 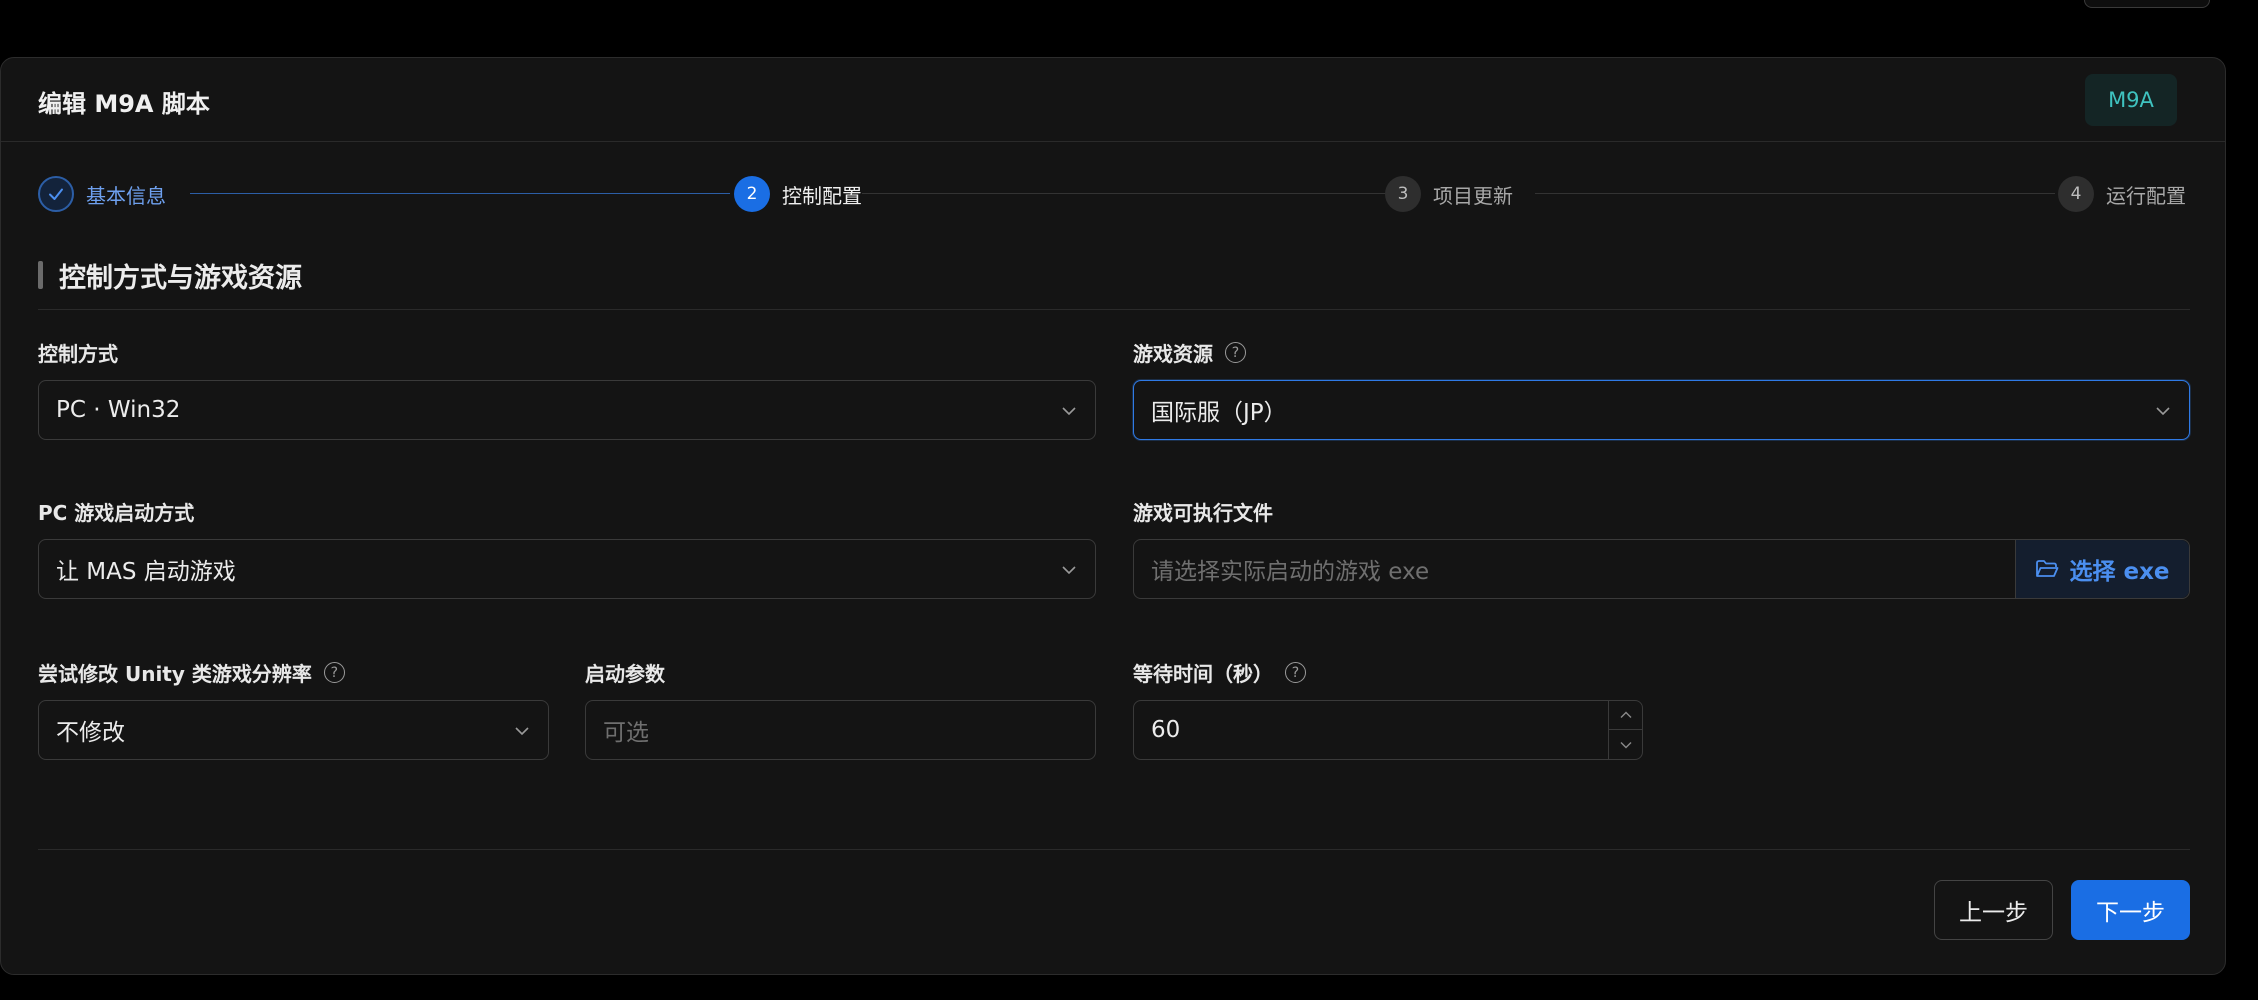 What do you see at coordinates (752, 194) in the screenshot?
I see `step-number: 2` at bounding box center [752, 194].